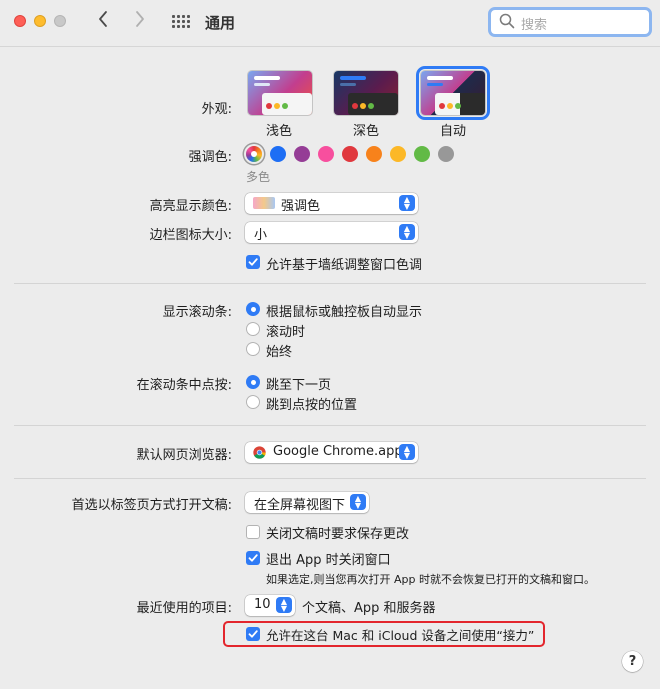 This screenshot has width=660, height=689. I want to click on prefer-tabs-label: 首选以标签页方式打开文稿:, so click(151, 505).